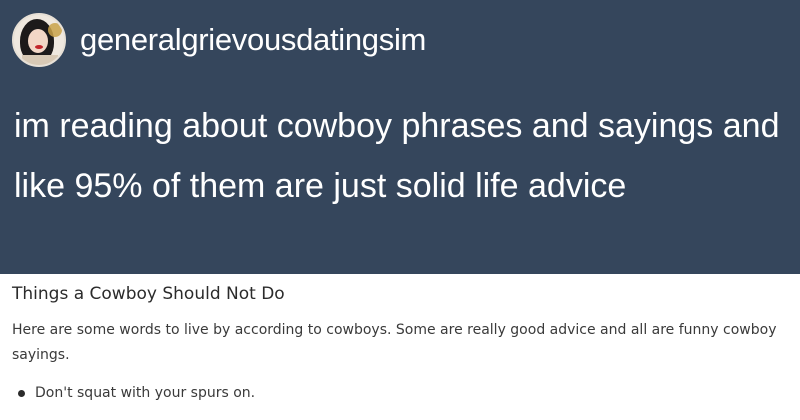 Image resolution: width=800 pixels, height=420 pixels. What do you see at coordinates (253, 40) in the screenshot?
I see `username: generalgrievousdatingsim` at bounding box center [253, 40].